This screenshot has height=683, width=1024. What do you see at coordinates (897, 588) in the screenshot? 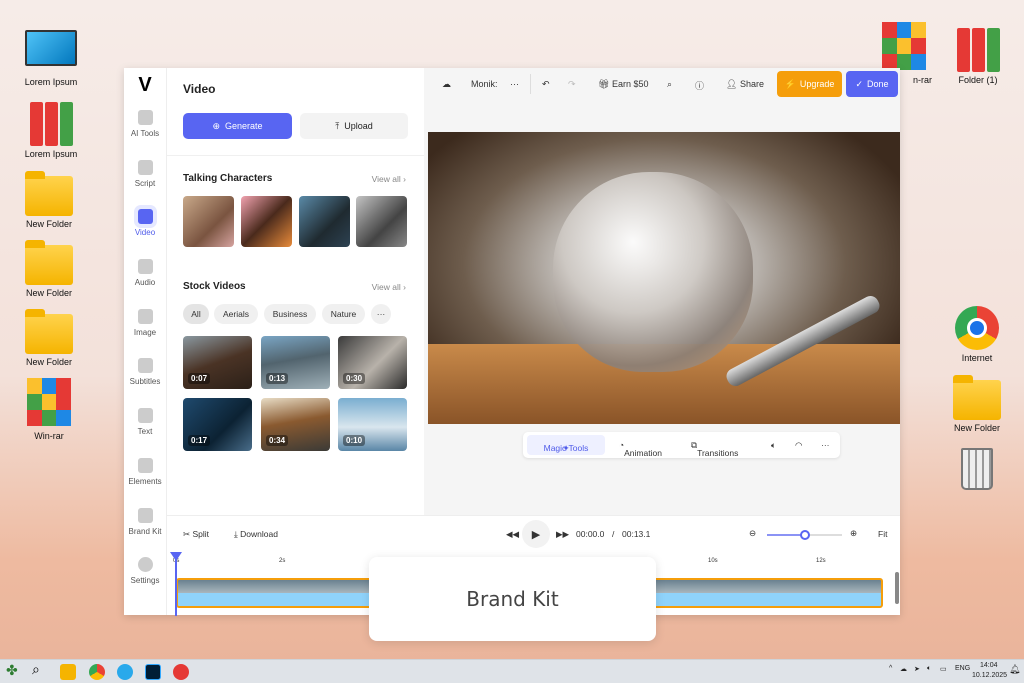
I see `timeline-scrollbar` at bounding box center [897, 588].